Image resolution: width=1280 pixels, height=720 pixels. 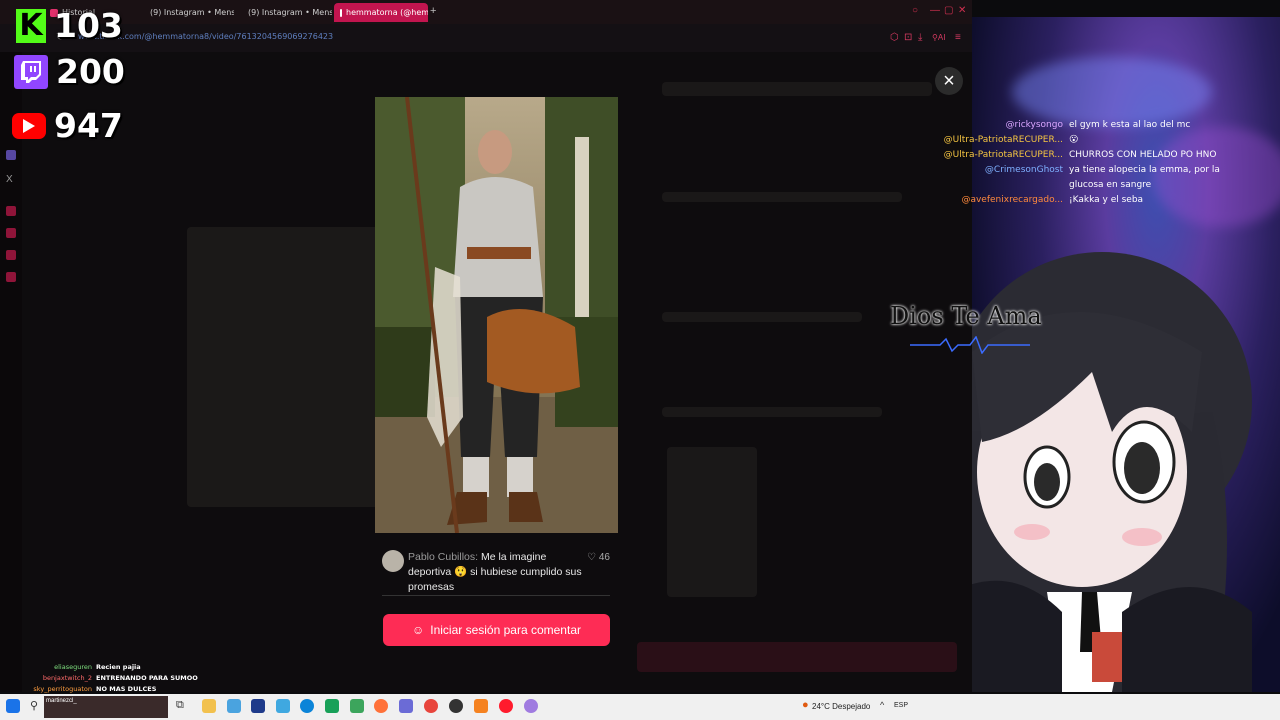 What do you see at coordinates (37, 706) in the screenshot?
I see `search-icon: ⚲` at bounding box center [37, 706].